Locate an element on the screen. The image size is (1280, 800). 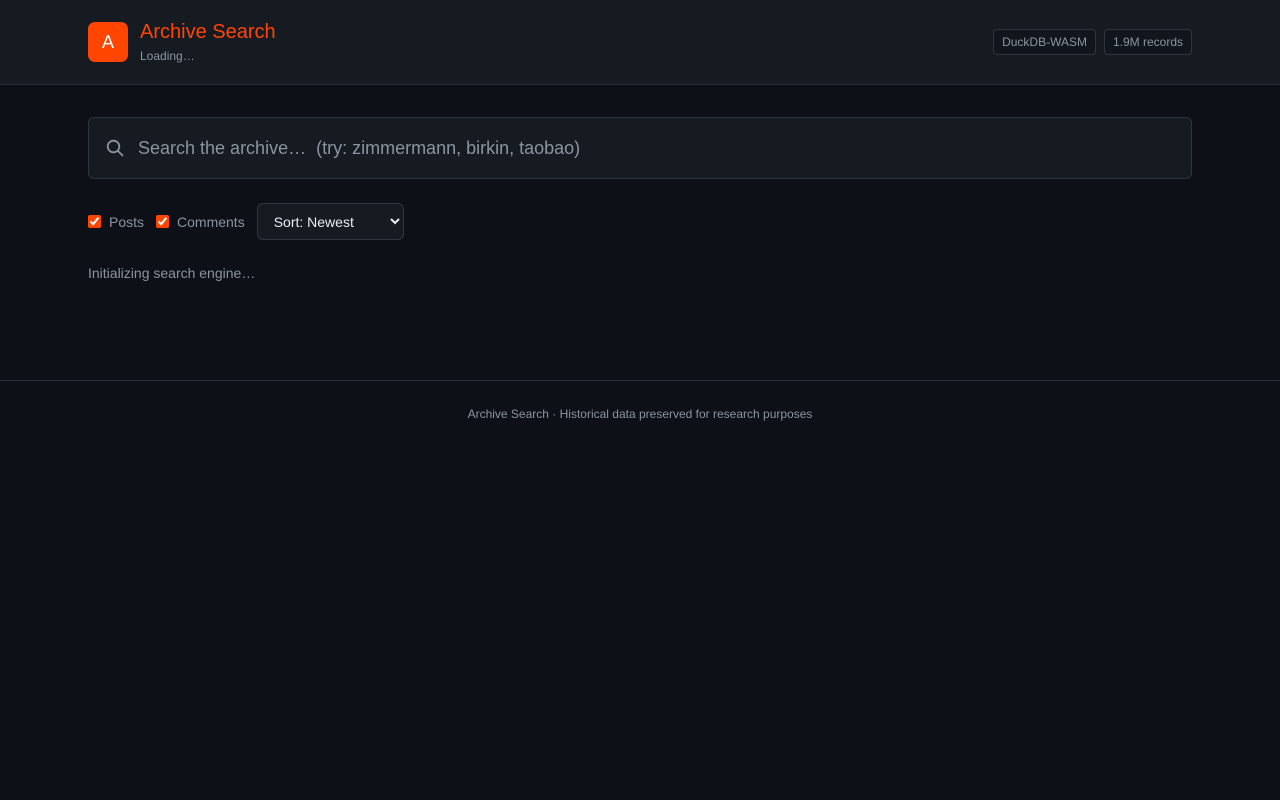
logo-letter: A is located at coordinates (107, 41).